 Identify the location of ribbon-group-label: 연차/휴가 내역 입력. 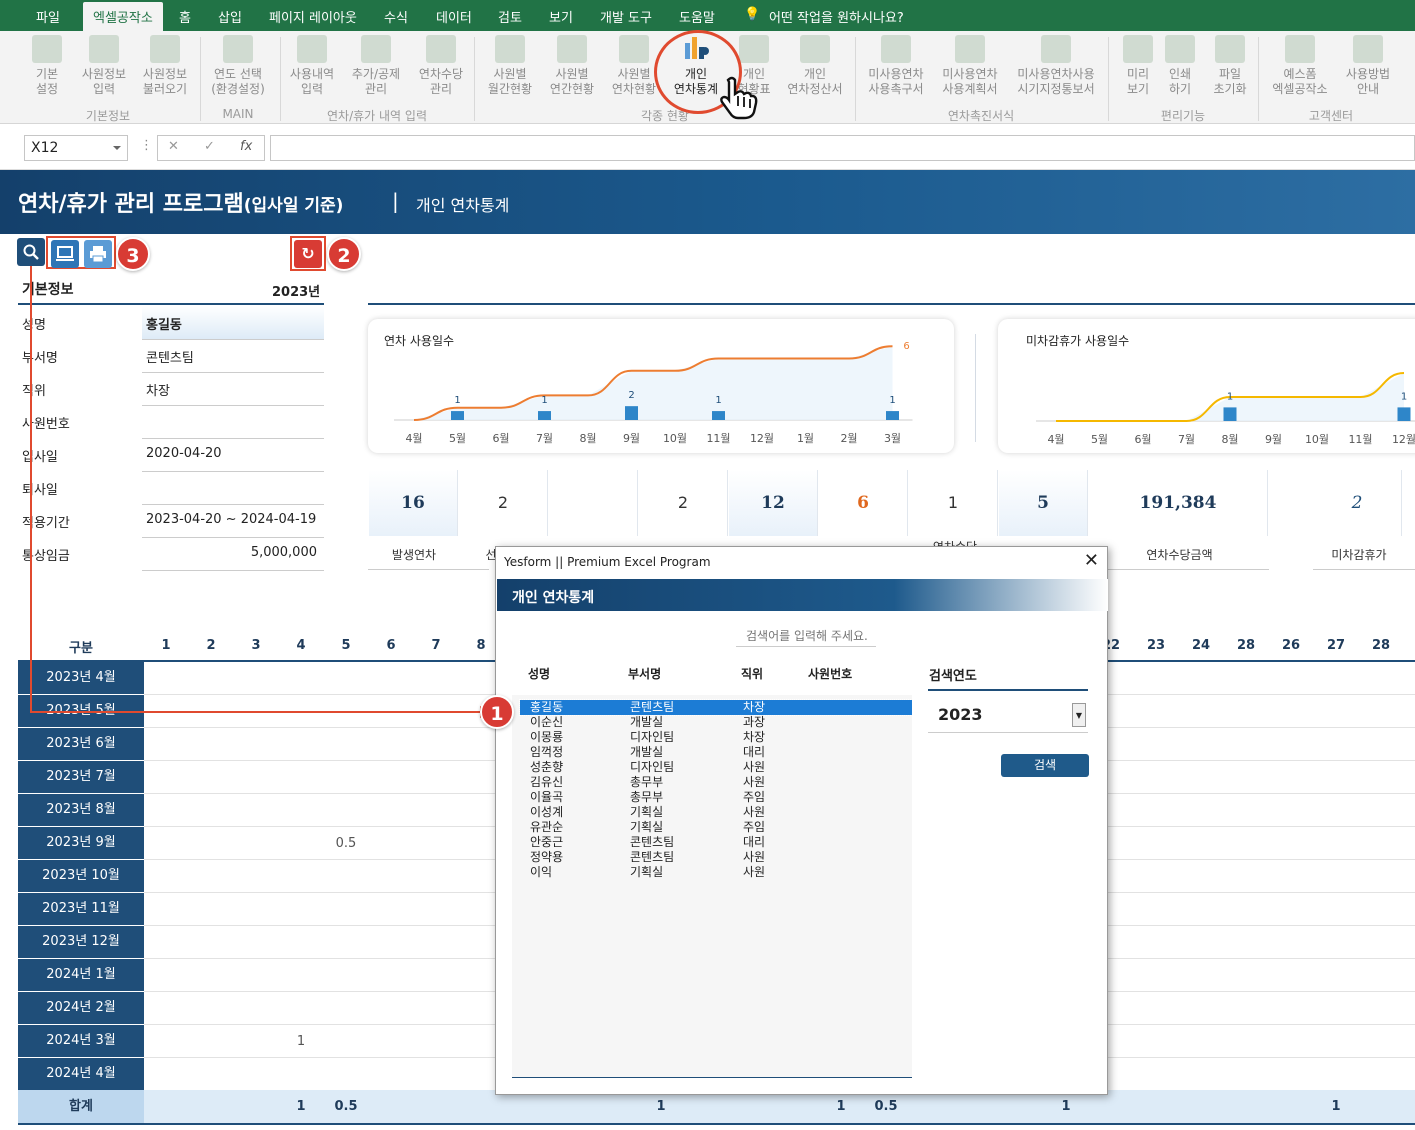
(377, 116).